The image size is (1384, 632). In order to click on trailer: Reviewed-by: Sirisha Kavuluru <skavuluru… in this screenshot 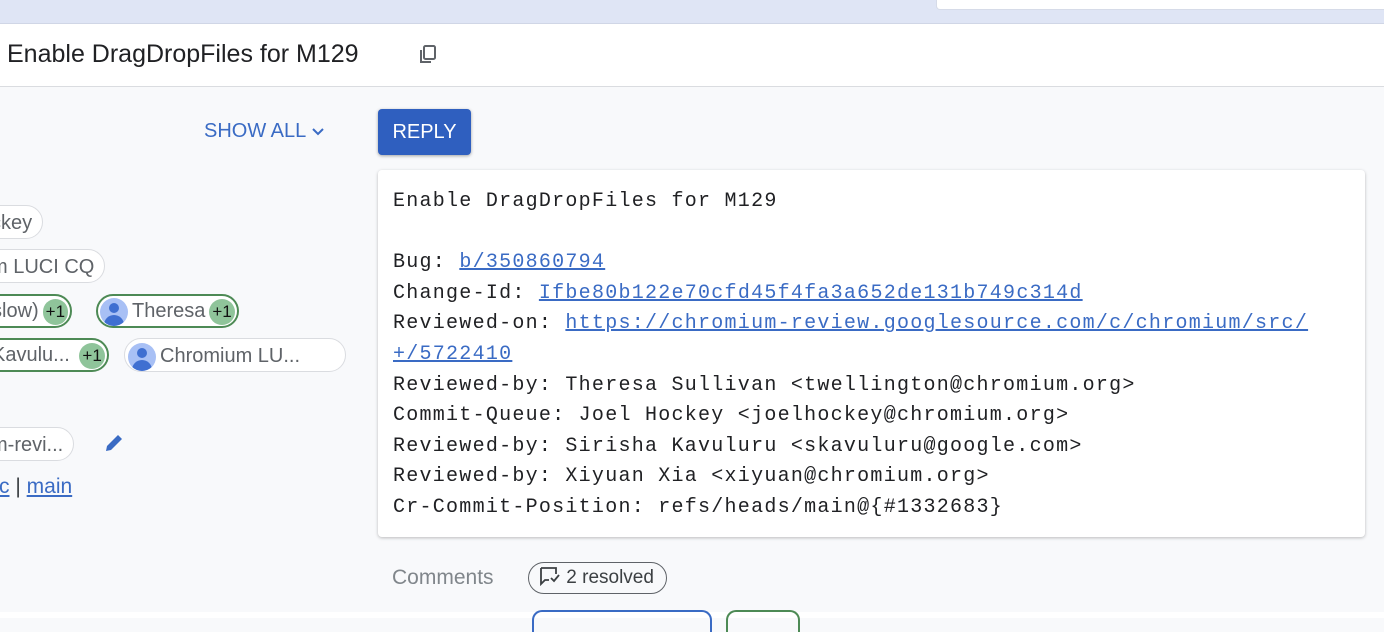, I will do `click(738, 446)`.